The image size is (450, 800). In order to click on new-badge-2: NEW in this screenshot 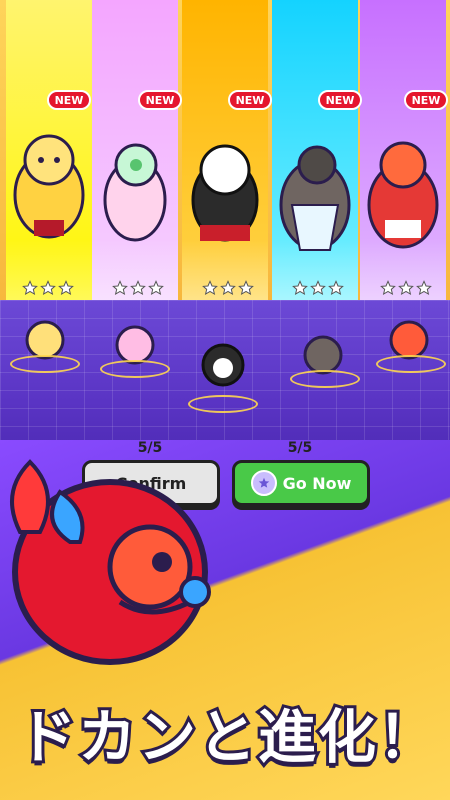, I will do `click(160, 100)`.